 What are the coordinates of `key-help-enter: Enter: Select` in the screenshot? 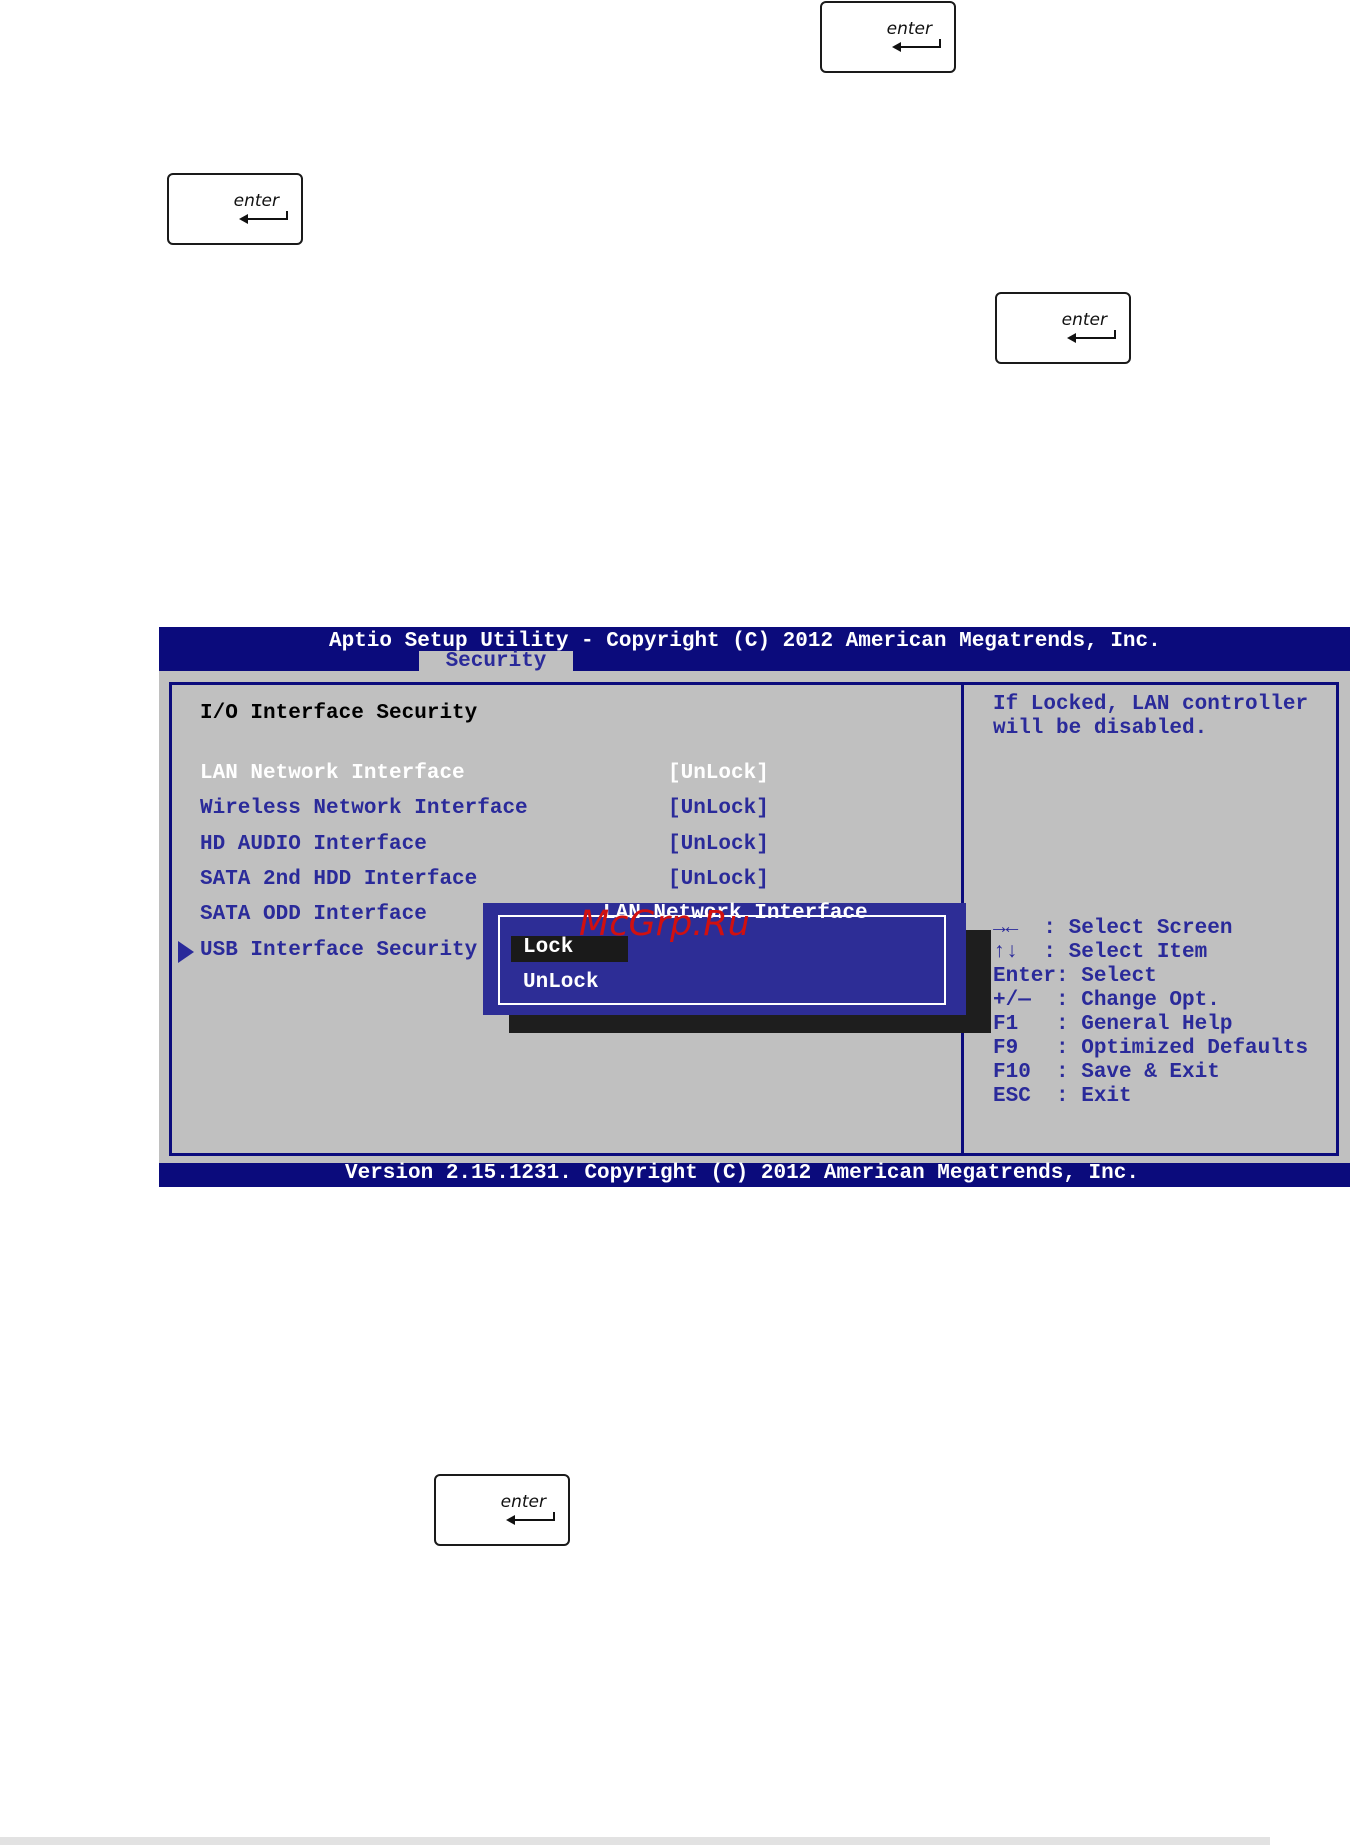 It's located at (1075, 976).